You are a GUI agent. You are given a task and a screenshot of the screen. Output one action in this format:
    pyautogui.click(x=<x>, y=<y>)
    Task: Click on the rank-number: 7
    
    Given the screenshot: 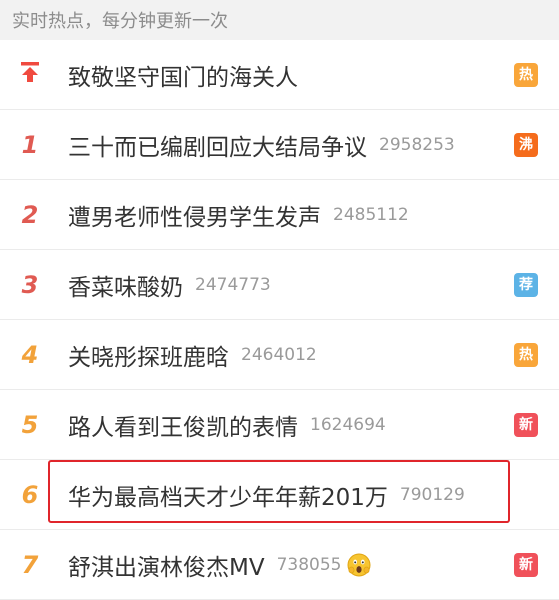 What is the action you would take?
    pyautogui.click(x=30, y=564)
    